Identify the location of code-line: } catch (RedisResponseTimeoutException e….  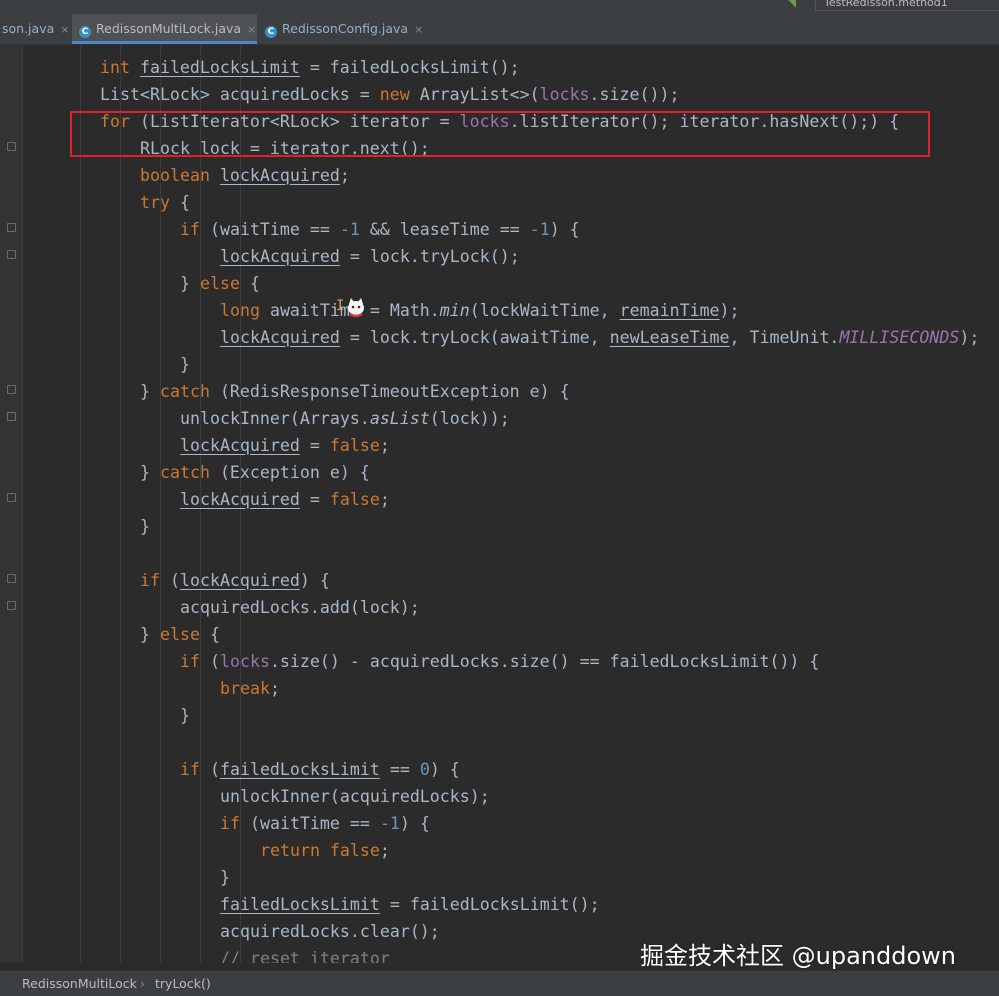
(355, 391).